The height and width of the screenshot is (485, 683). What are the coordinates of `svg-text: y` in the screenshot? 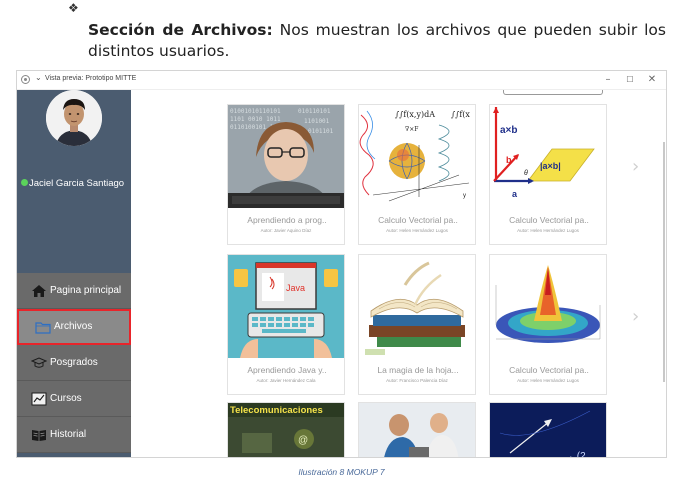 It's located at (464, 196).